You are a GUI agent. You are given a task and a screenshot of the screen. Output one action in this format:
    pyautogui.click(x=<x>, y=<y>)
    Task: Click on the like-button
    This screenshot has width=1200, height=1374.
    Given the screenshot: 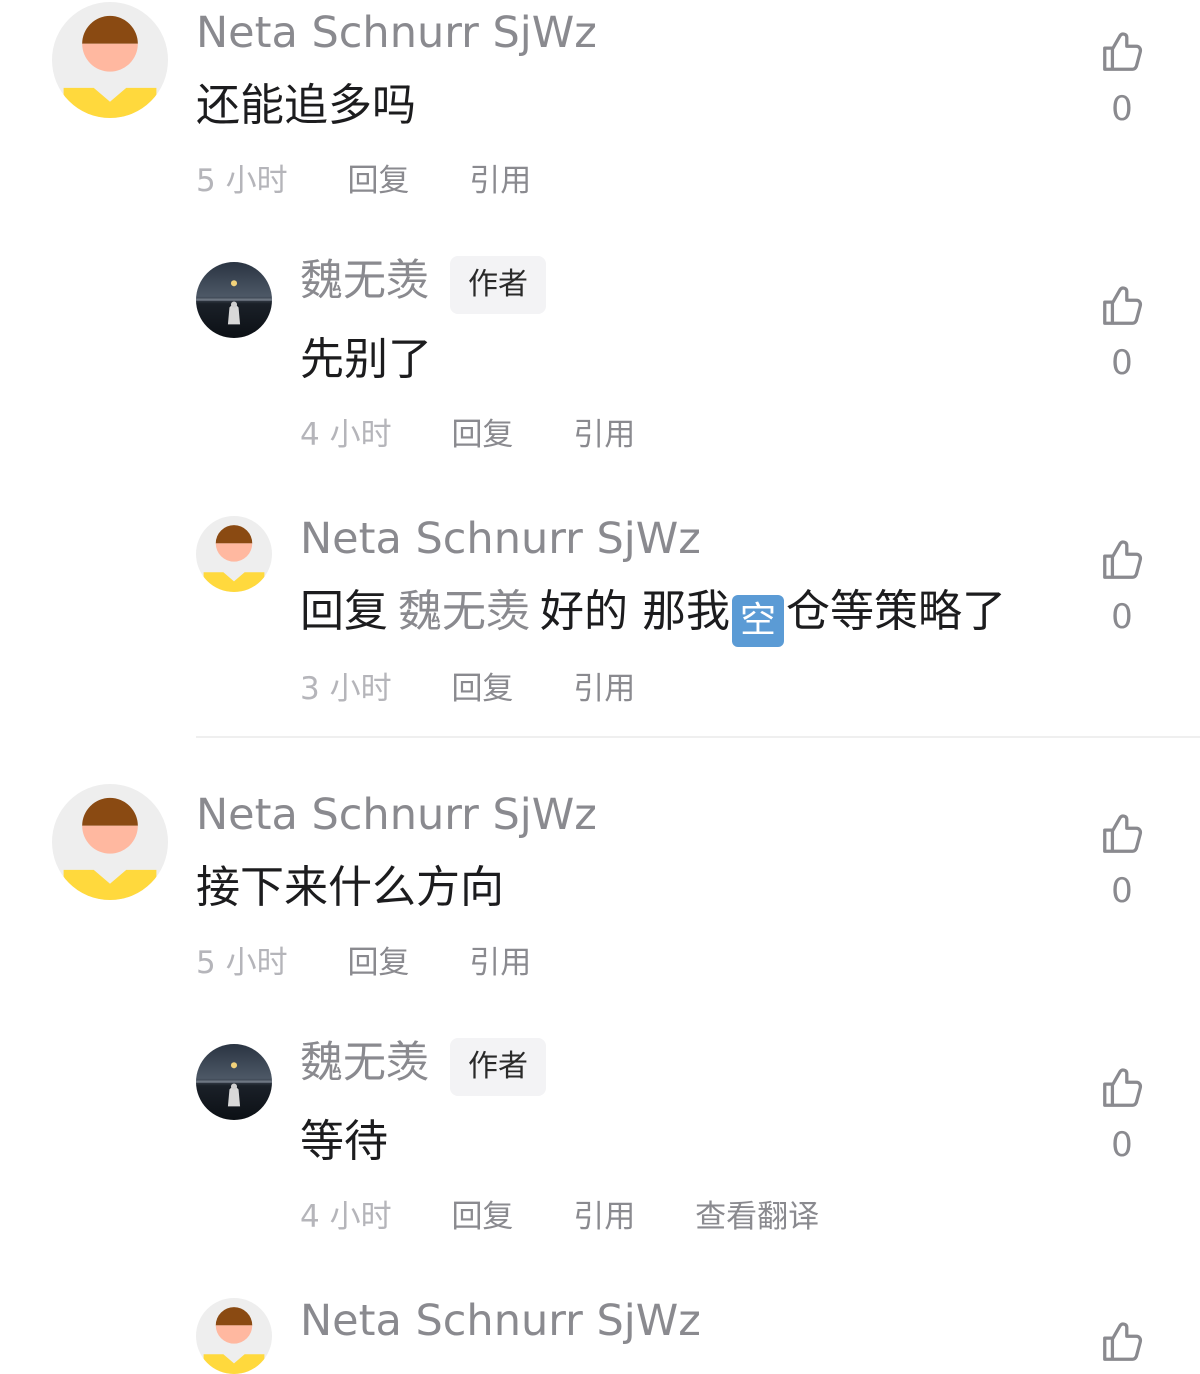 What is the action you would take?
    pyautogui.click(x=1122, y=1342)
    